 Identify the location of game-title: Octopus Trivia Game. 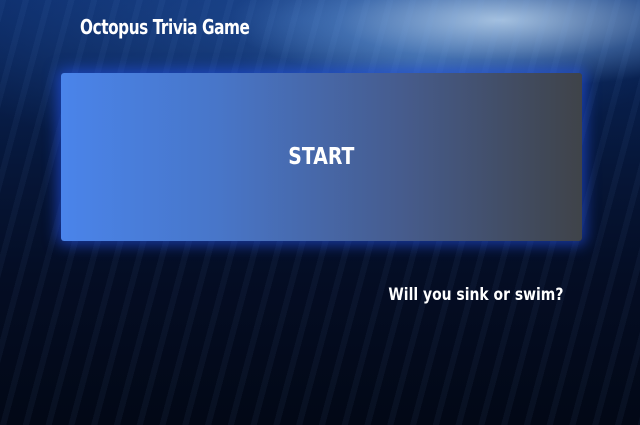
(165, 27).